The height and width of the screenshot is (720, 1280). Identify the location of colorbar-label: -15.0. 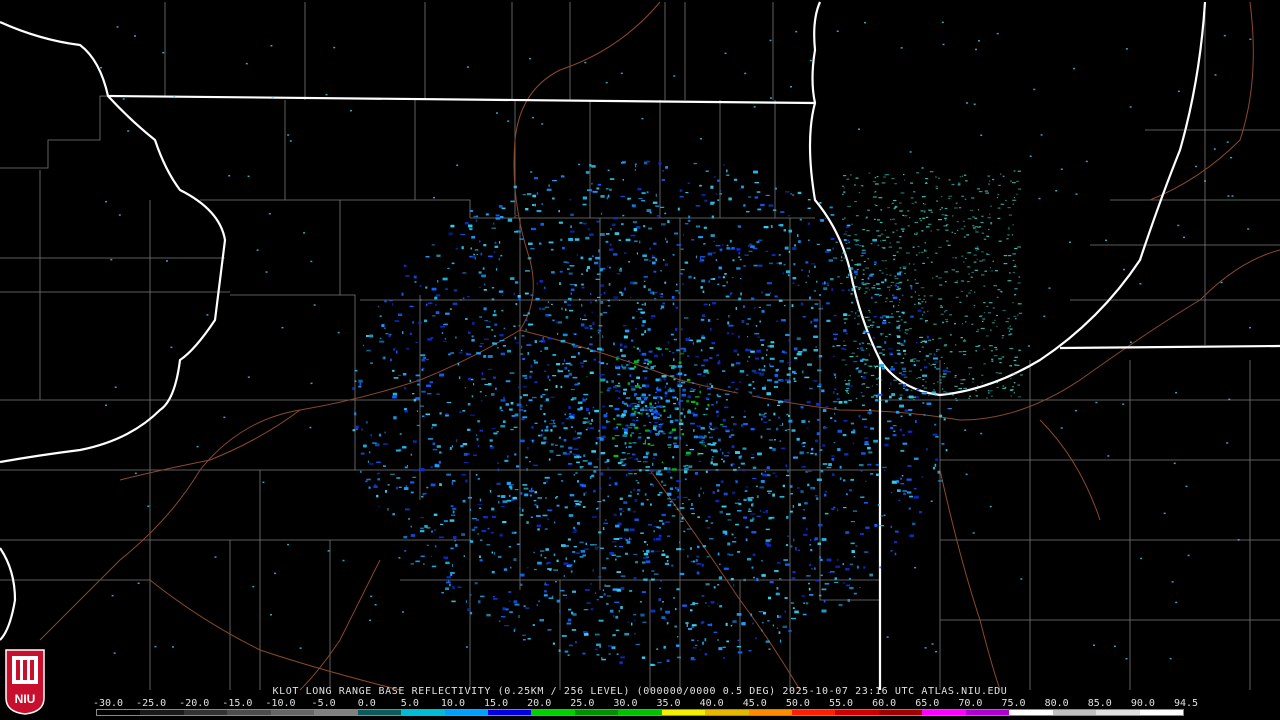
(237, 703).